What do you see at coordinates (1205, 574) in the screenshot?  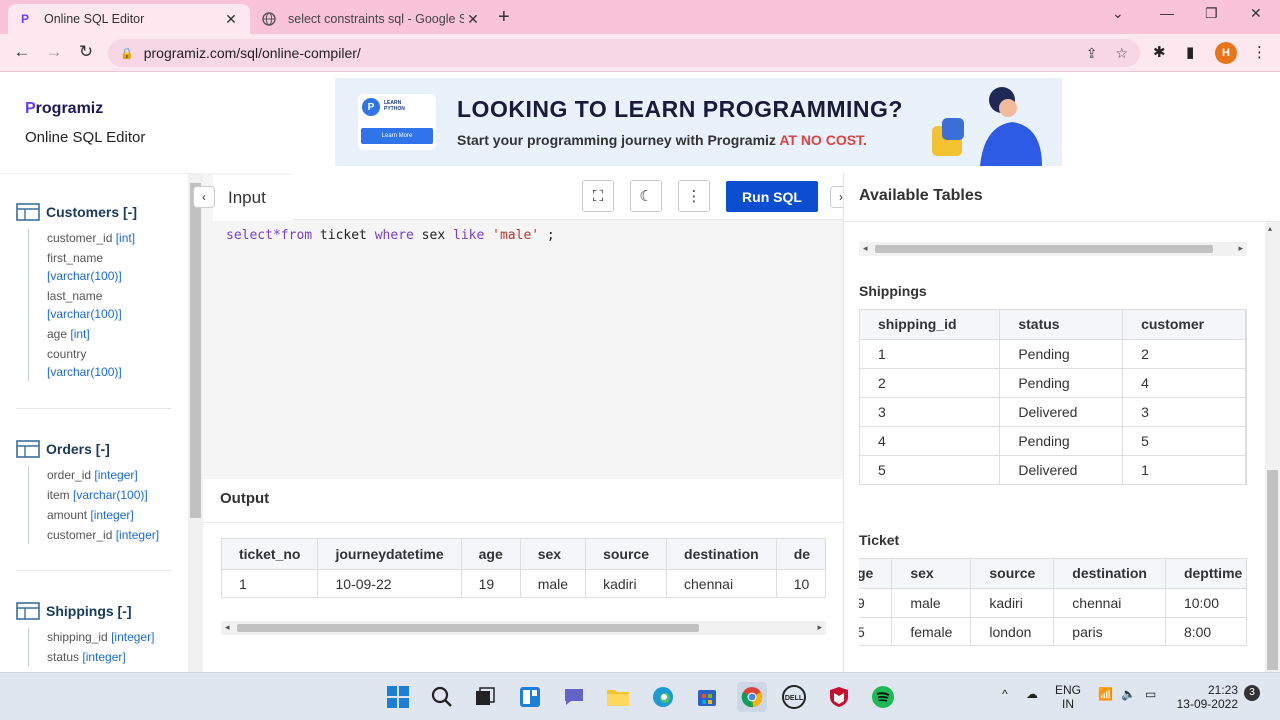 I see `column-header: depttime` at bounding box center [1205, 574].